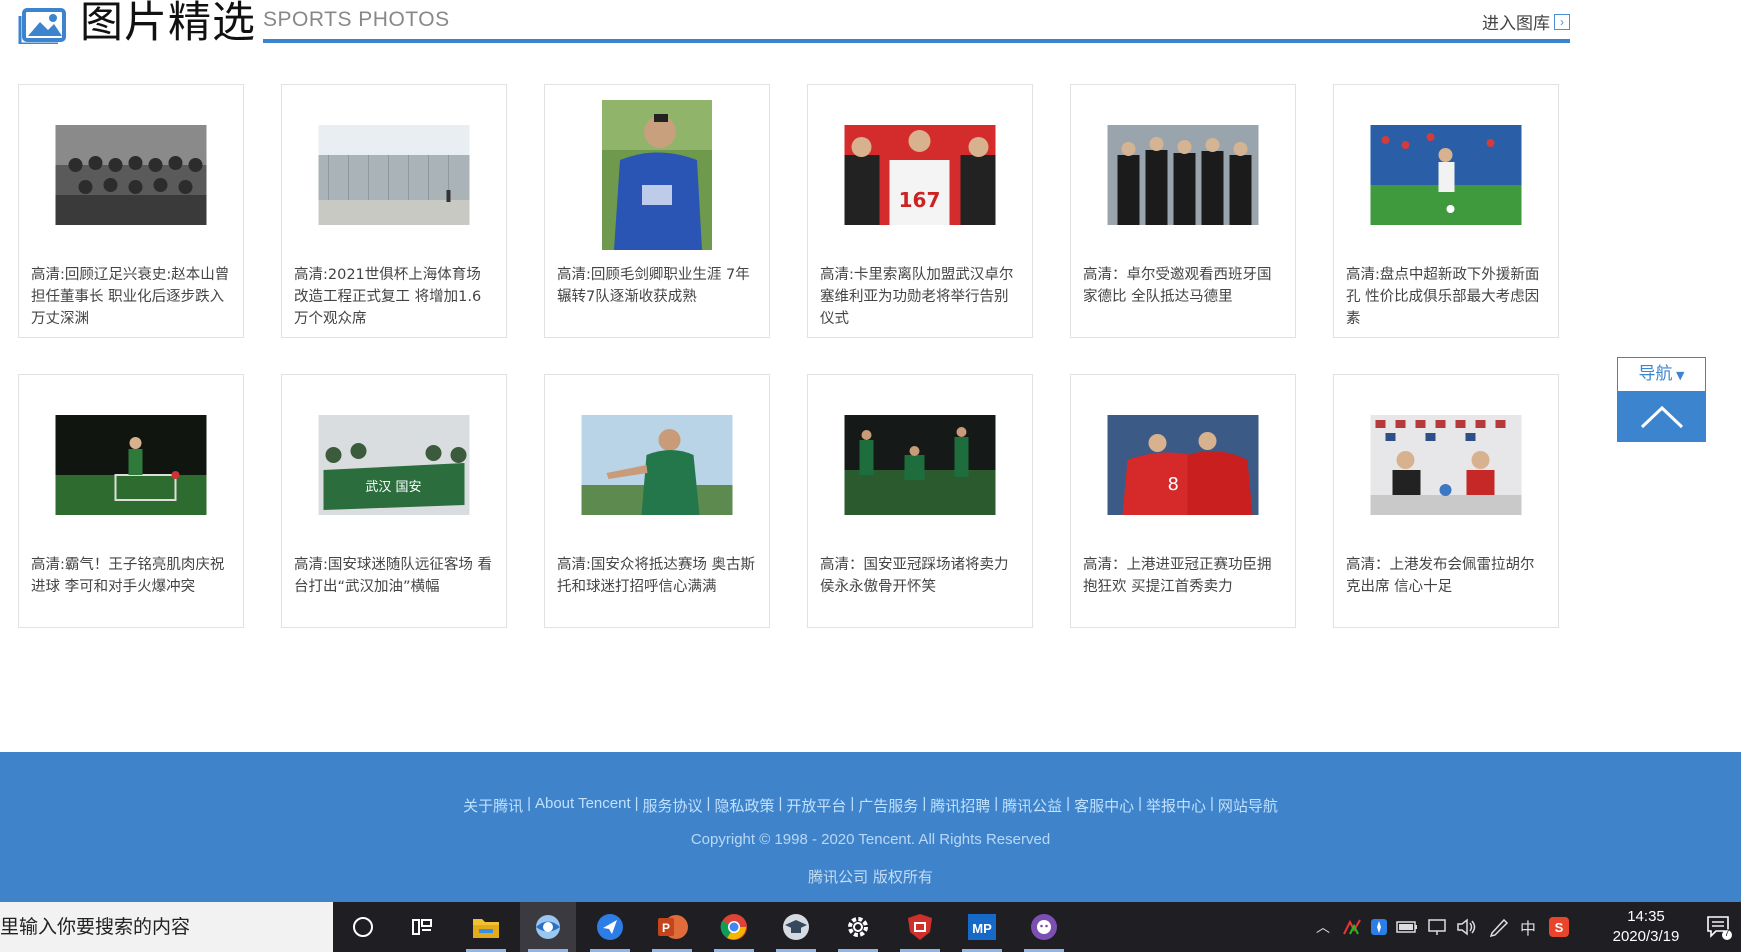  What do you see at coordinates (673, 805) in the screenshot?
I see `footer-link: 服务协议` at bounding box center [673, 805].